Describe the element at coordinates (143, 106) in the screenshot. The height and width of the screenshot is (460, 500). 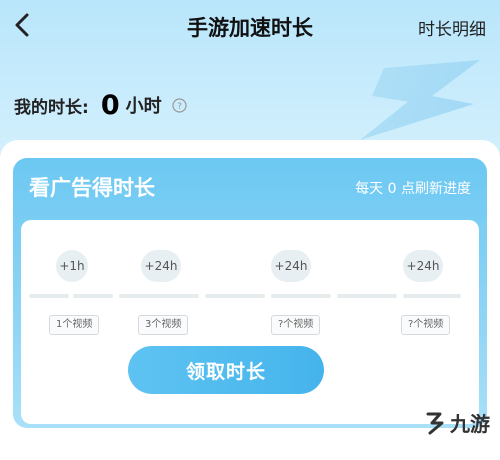
I see `duration-unit: 小时` at that location.